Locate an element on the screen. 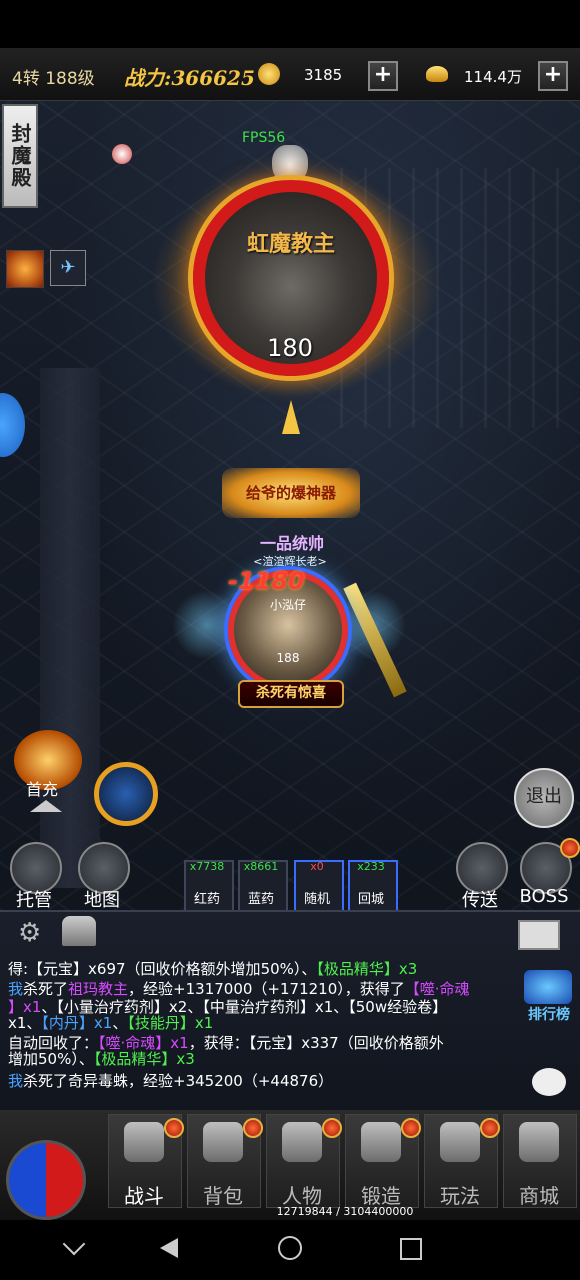 This screenshot has width=580, height=1280. wings-icon is located at coordinates (460, 1142).